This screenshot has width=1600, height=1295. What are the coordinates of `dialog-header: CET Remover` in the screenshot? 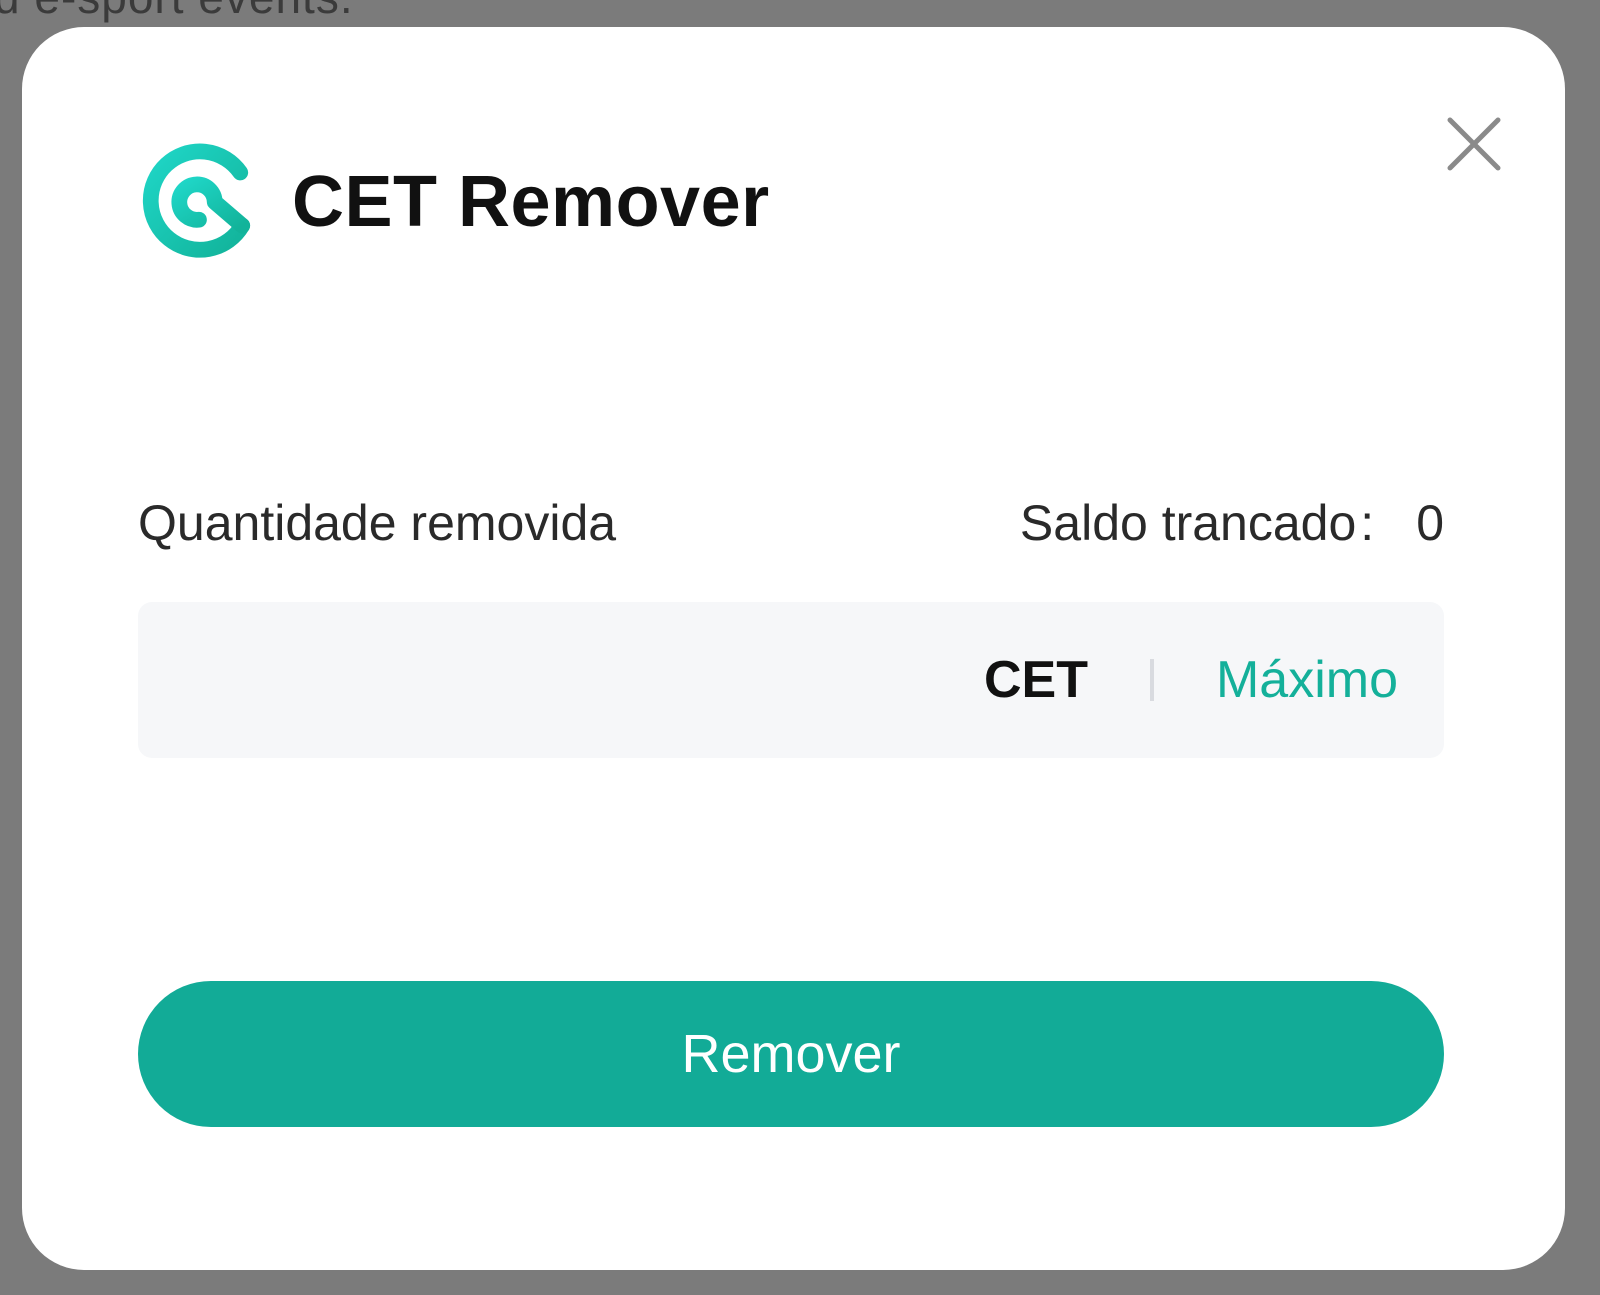 It's located at (454, 202).